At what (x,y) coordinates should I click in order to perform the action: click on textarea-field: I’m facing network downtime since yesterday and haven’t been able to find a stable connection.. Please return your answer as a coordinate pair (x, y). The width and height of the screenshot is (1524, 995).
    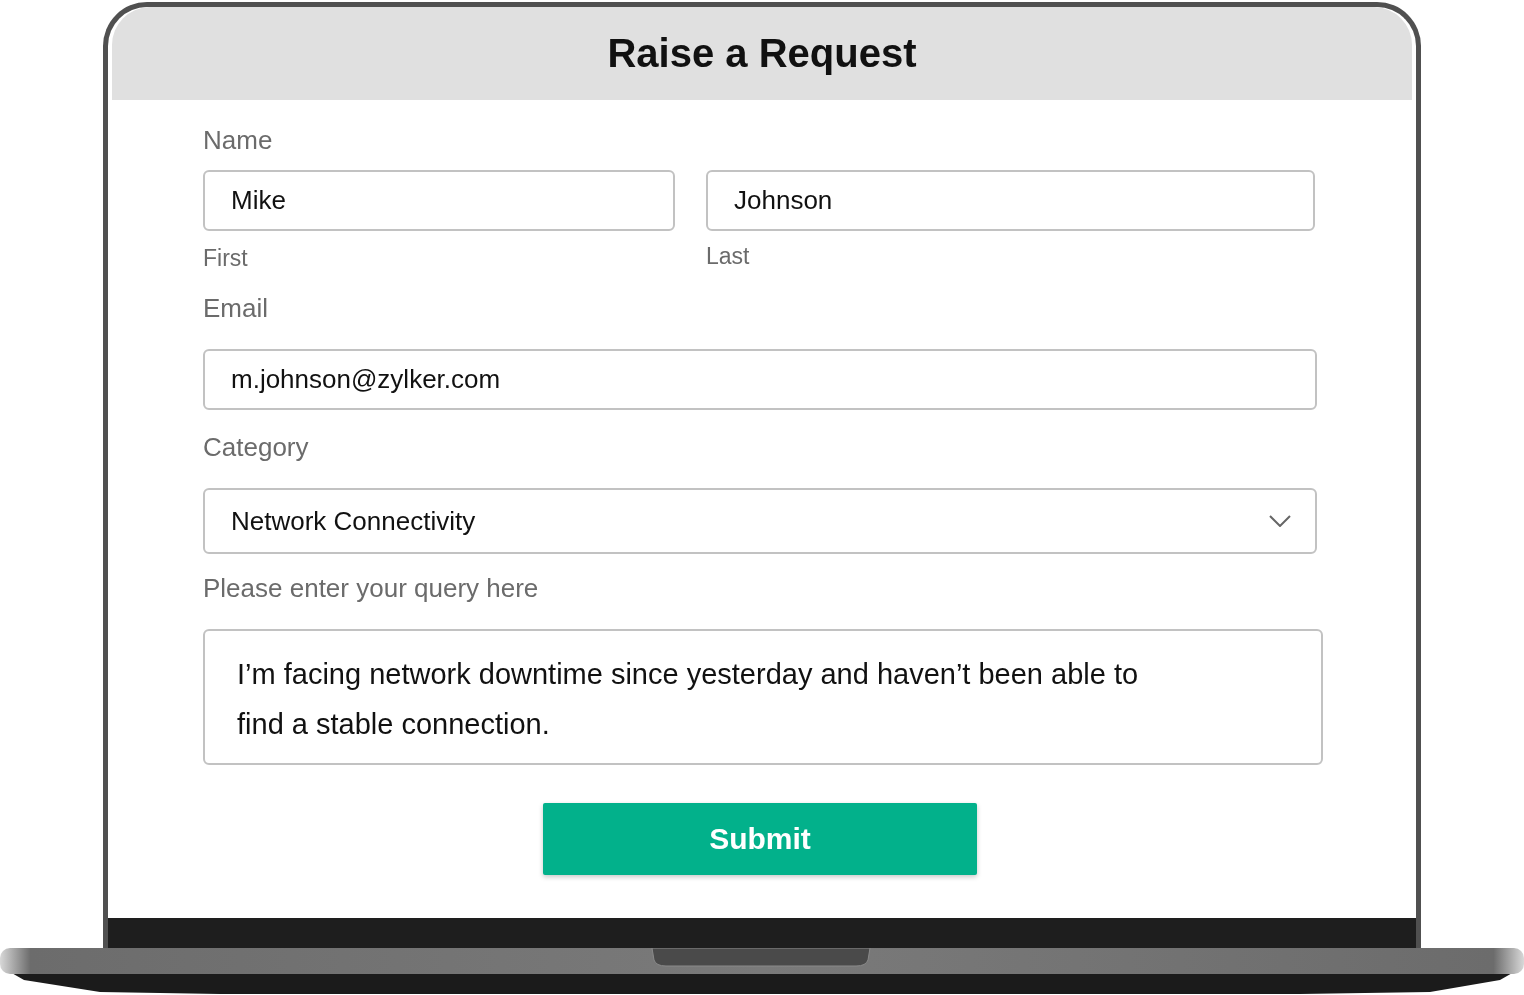
    Looking at the image, I should click on (763, 697).